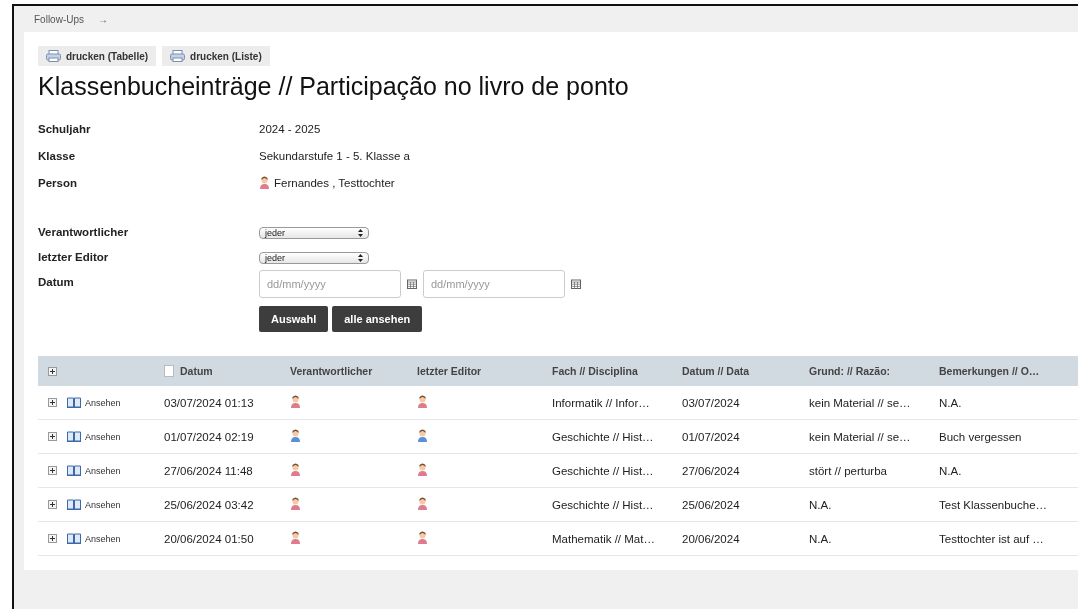  Describe the element at coordinates (209, 436) in the screenshot. I see `table-cell-text: 01/07/2024 02:19` at that location.